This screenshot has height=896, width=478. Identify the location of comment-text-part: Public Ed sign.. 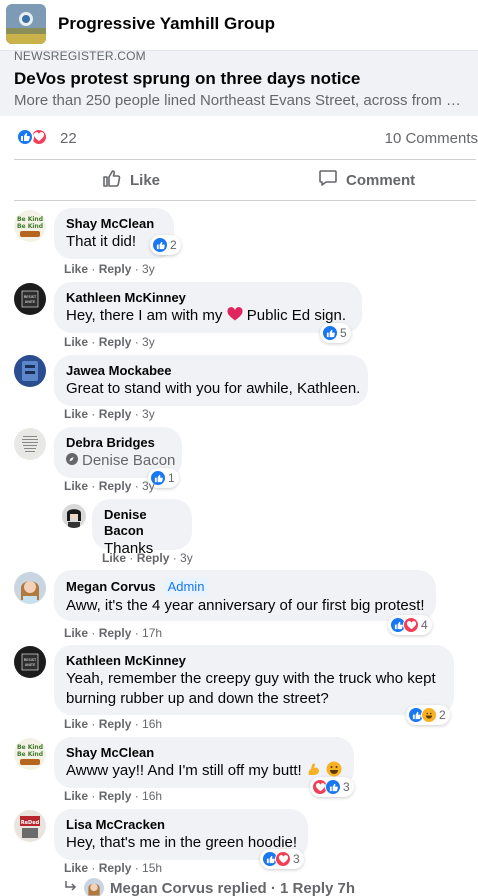
(296, 315).